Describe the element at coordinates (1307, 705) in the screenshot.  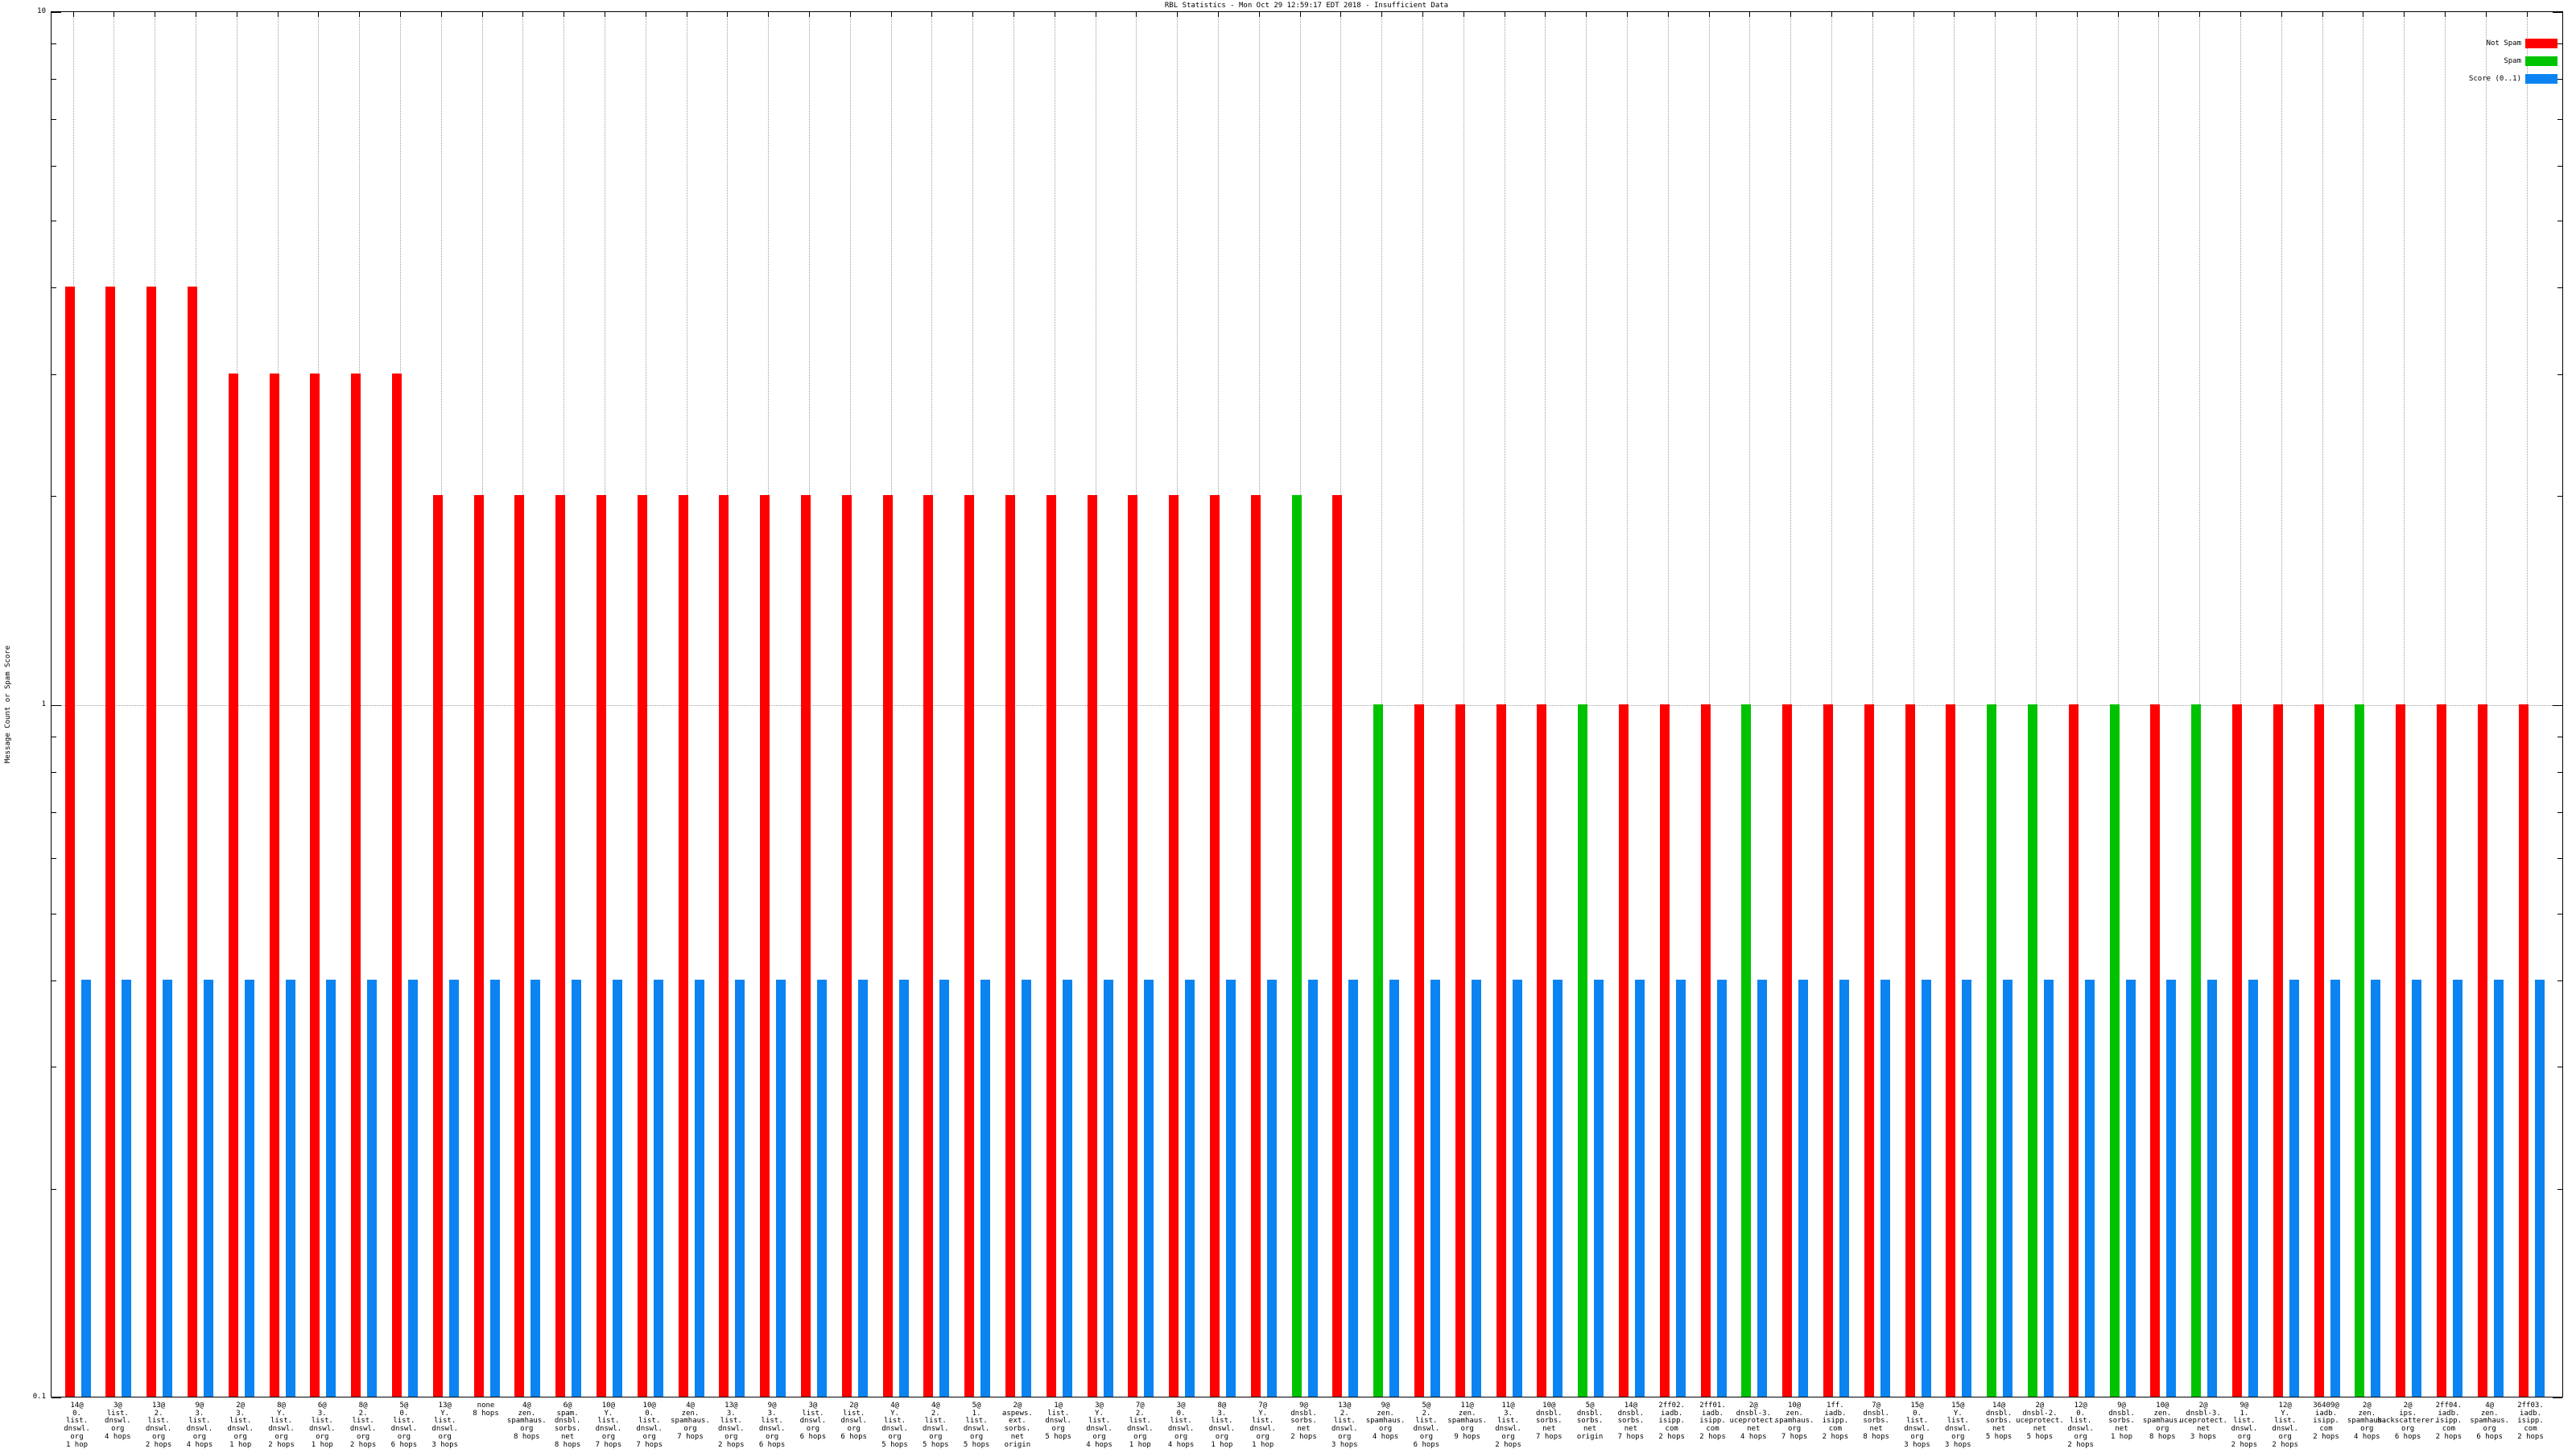
I see `grid-line-y1` at that location.